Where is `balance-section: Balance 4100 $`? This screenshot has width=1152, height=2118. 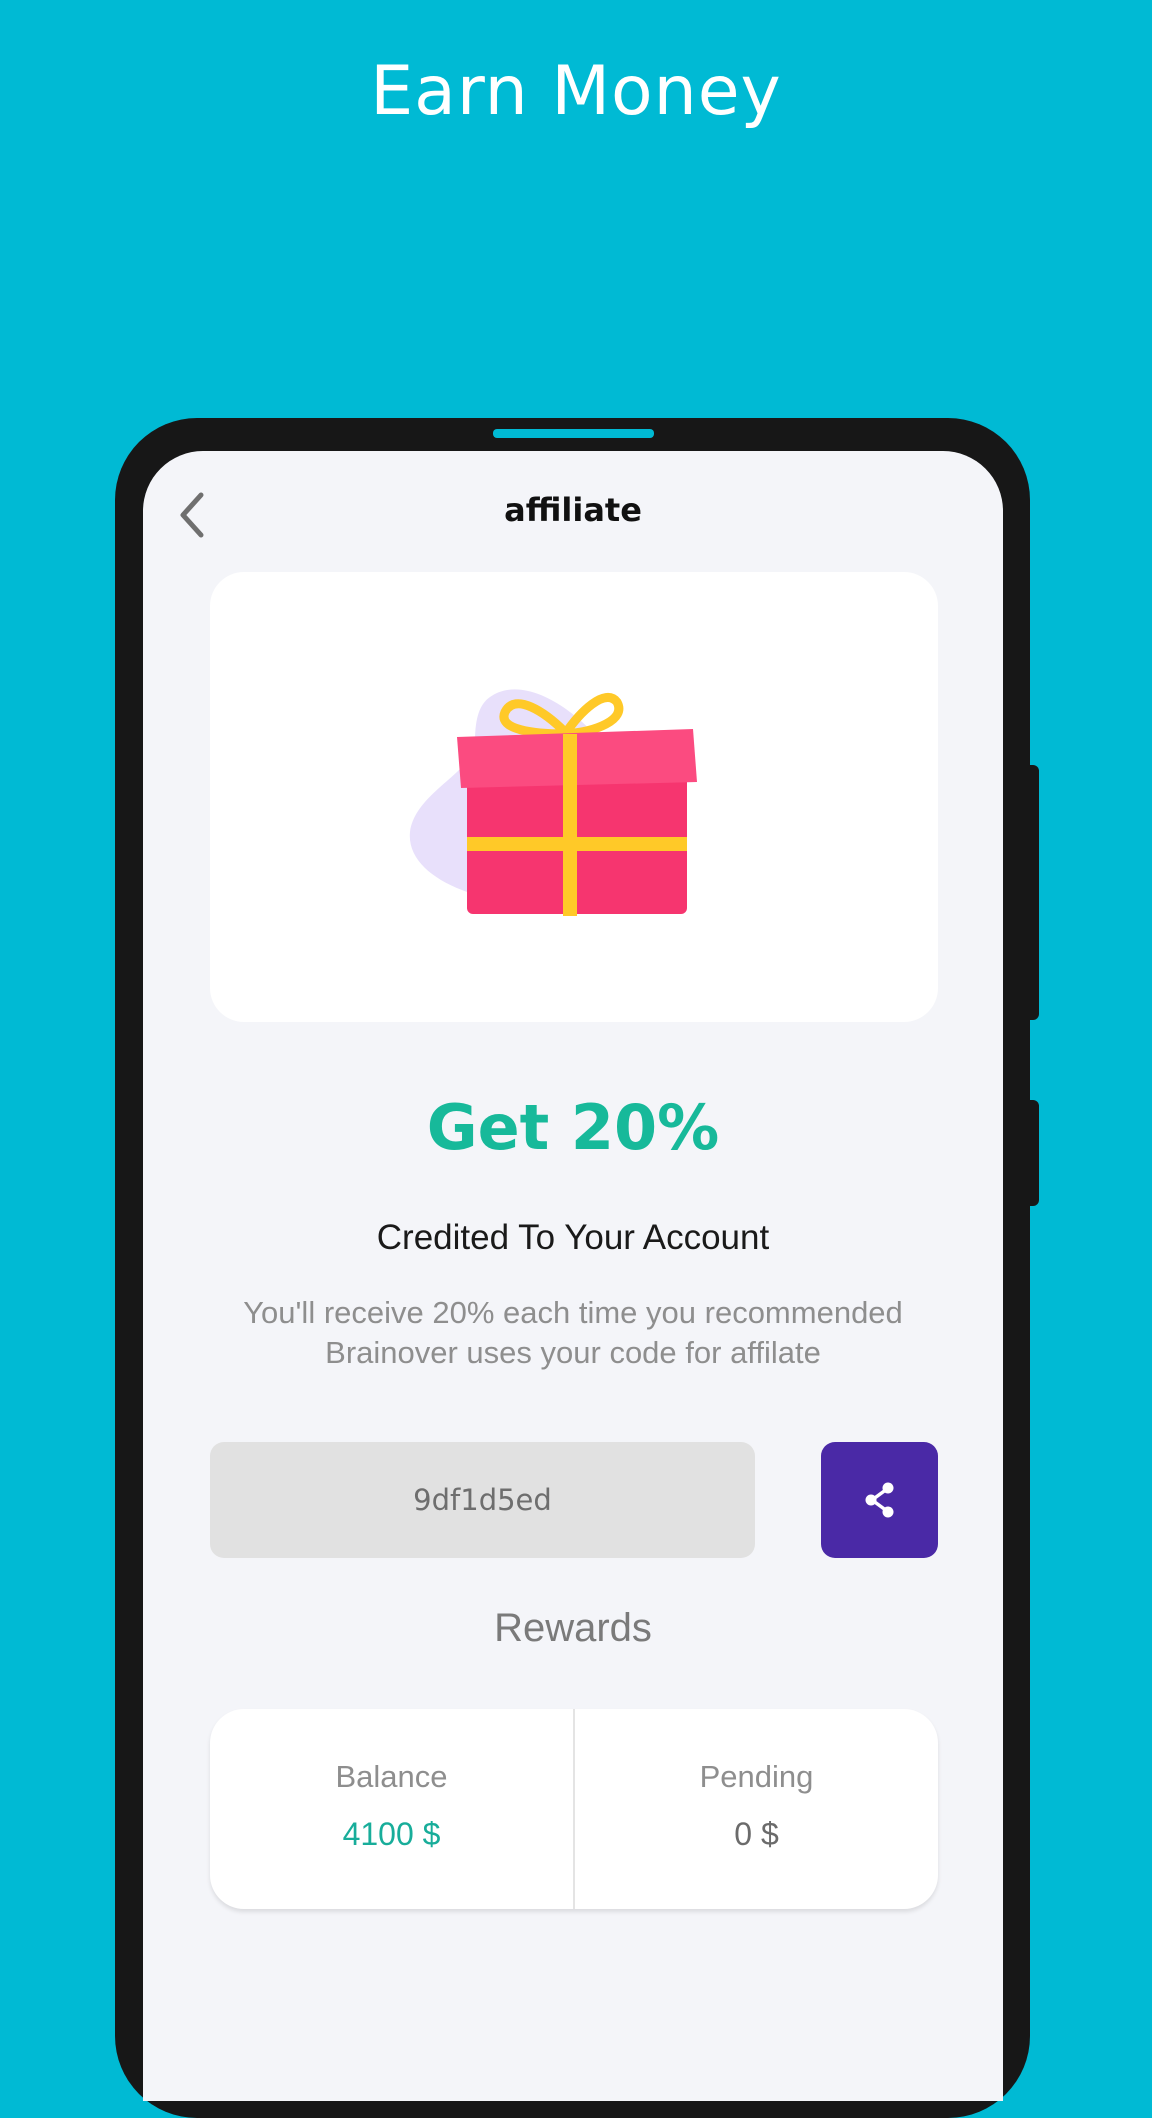
balance-section: Balance 4100 $ is located at coordinates (392, 1809).